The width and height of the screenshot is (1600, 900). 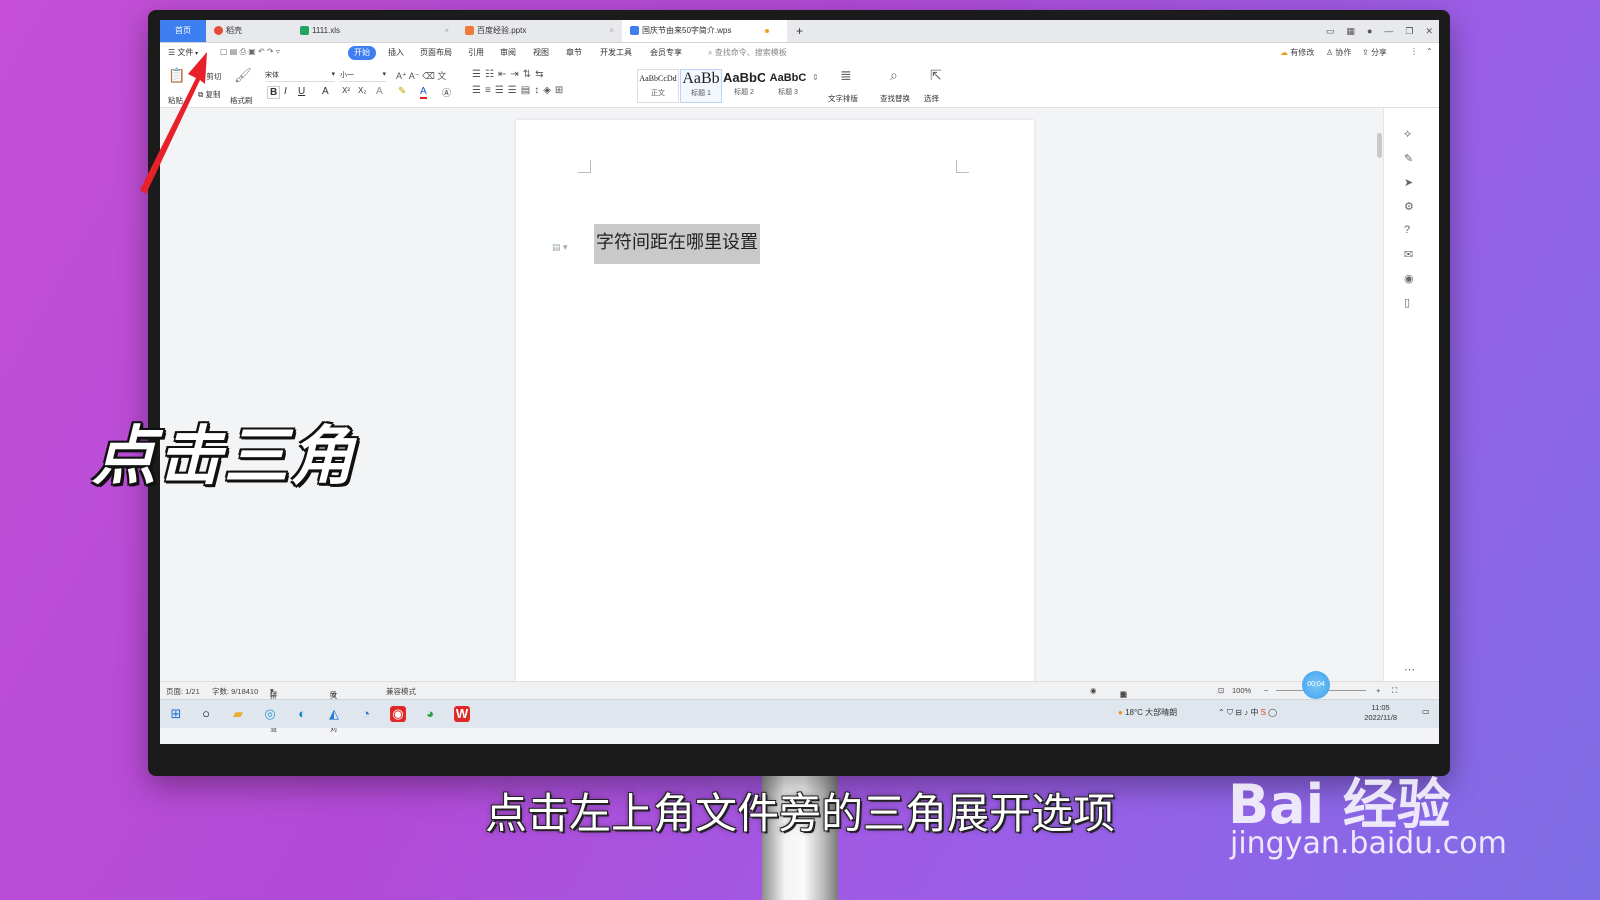 I want to click on instruction-caption: 点击三角, so click(x=224, y=457).